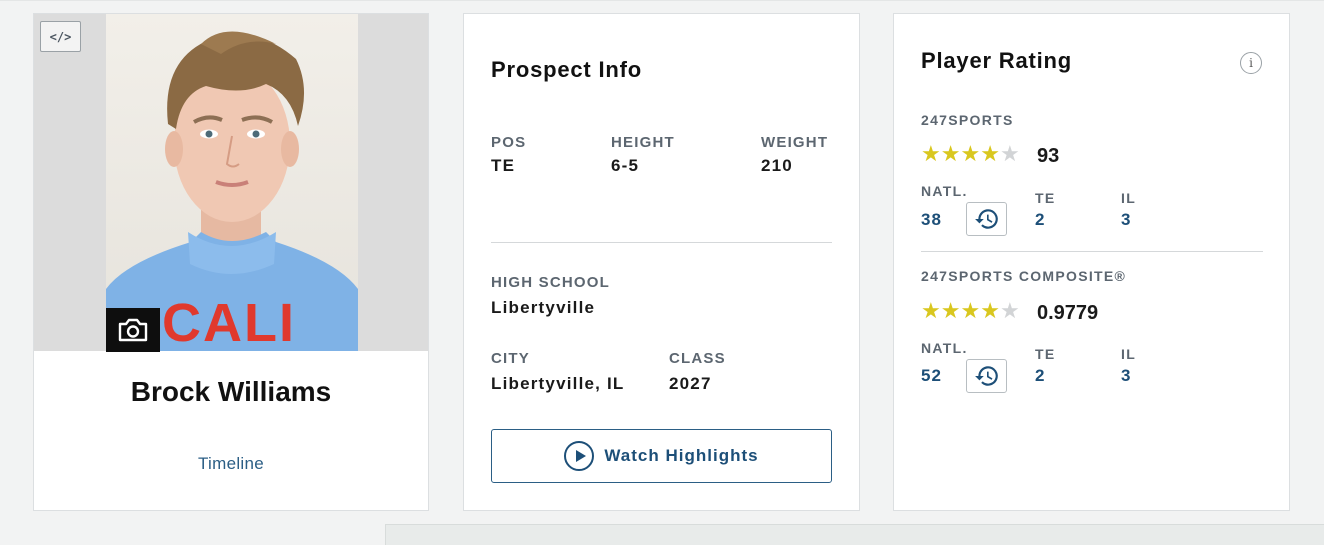 The height and width of the screenshot is (545, 1324). What do you see at coordinates (795, 142) in the screenshot?
I see `weight-label: WEIGHT` at bounding box center [795, 142].